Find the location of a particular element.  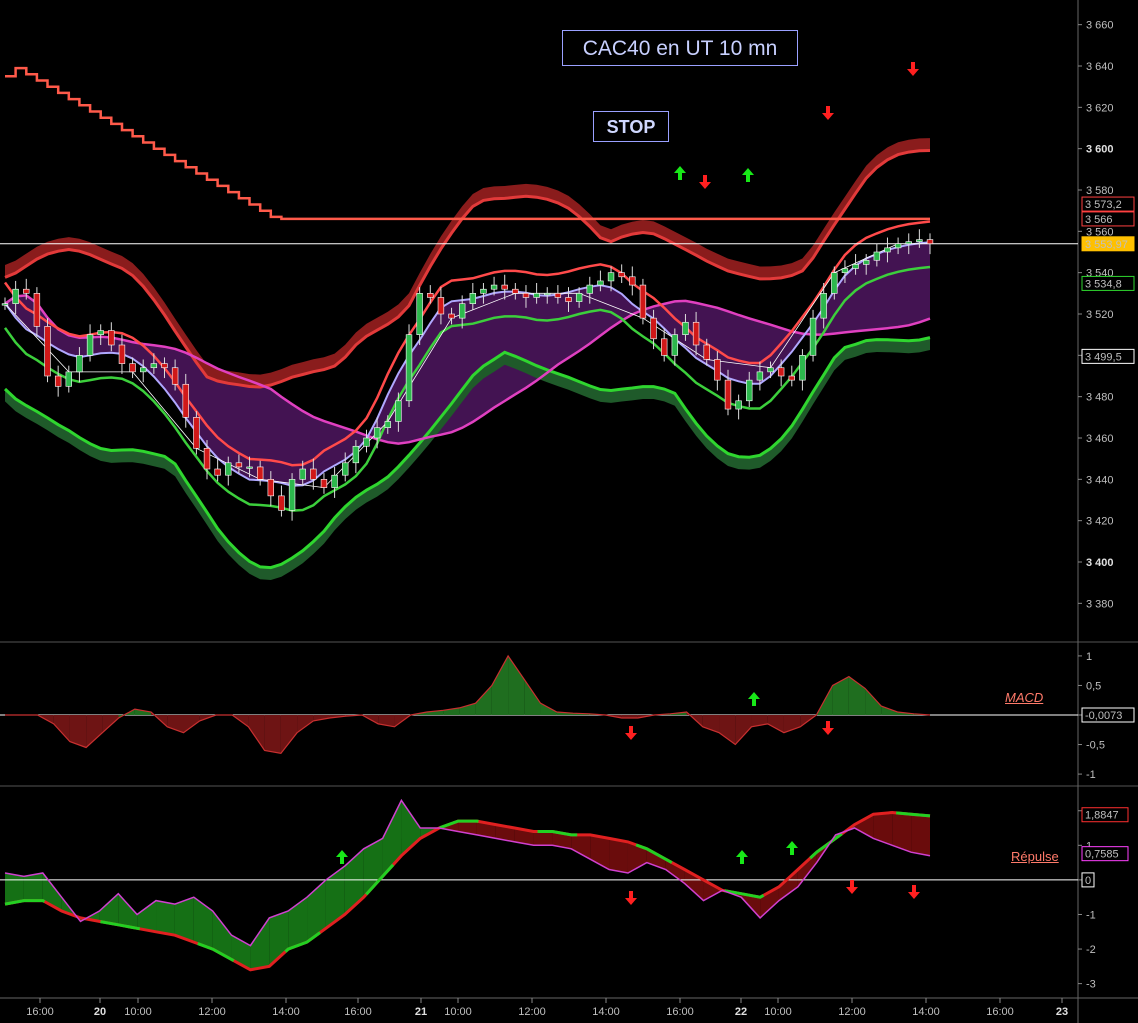

price-y-tick-label: 3 580 is located at coordinates (1100, 191).